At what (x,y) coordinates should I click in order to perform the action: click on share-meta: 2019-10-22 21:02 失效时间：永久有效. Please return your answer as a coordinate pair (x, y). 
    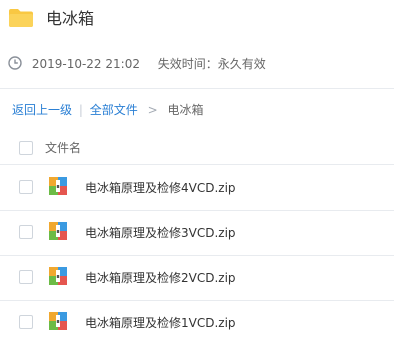
    Looking at the image, I should click on (137, 64).